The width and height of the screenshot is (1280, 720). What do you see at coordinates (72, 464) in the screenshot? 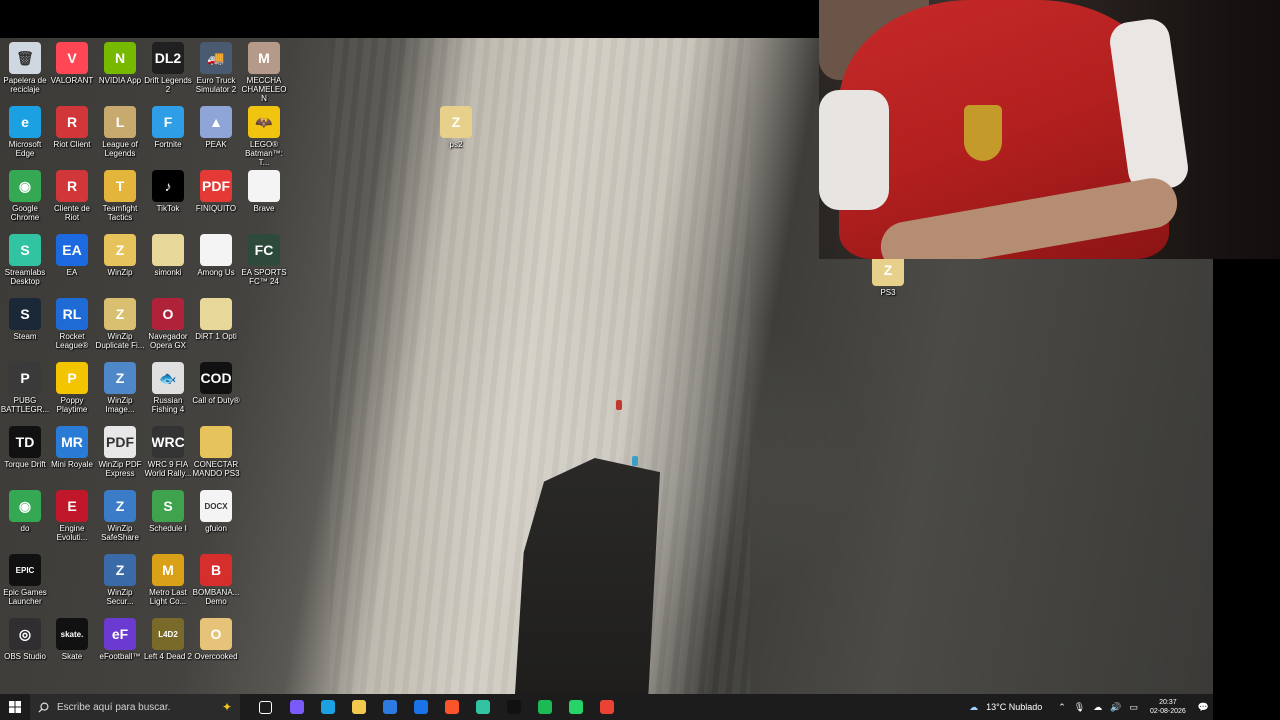
I see `desktop-icon-label: Mini Royale` at bounding box center [72, 464].